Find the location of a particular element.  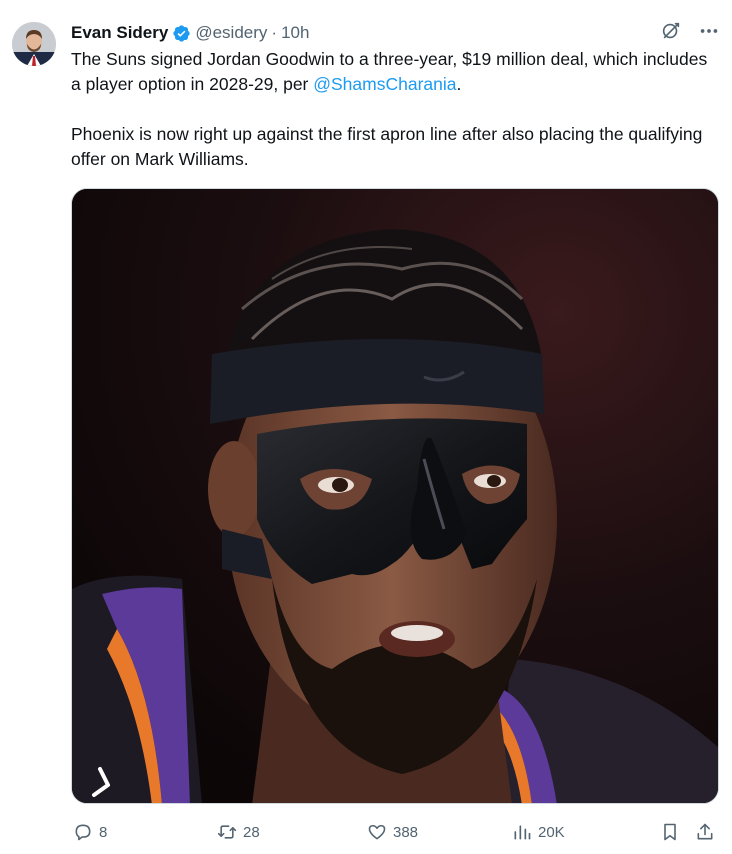

more-options-icon is located at coordinates (709, 31).